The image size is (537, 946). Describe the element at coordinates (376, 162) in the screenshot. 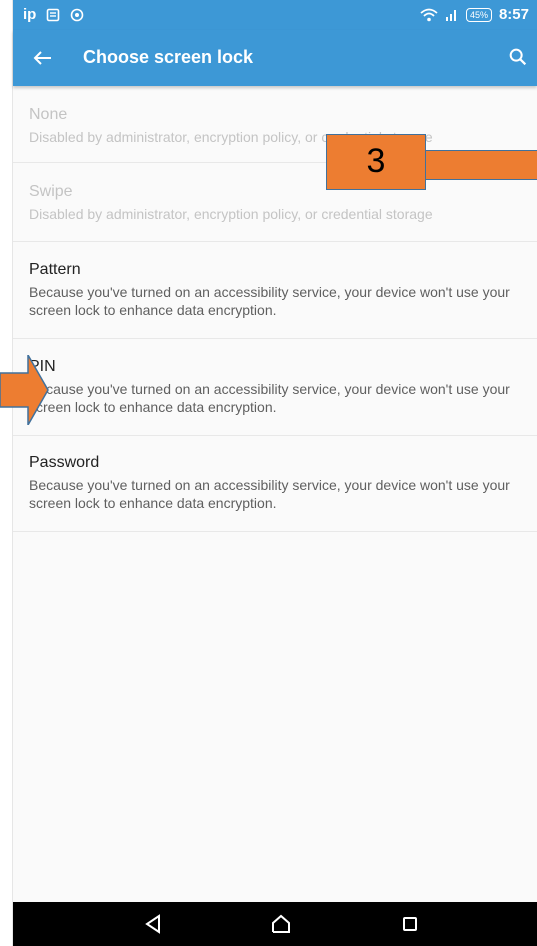

I see `step-number-callout: 3` at that location.